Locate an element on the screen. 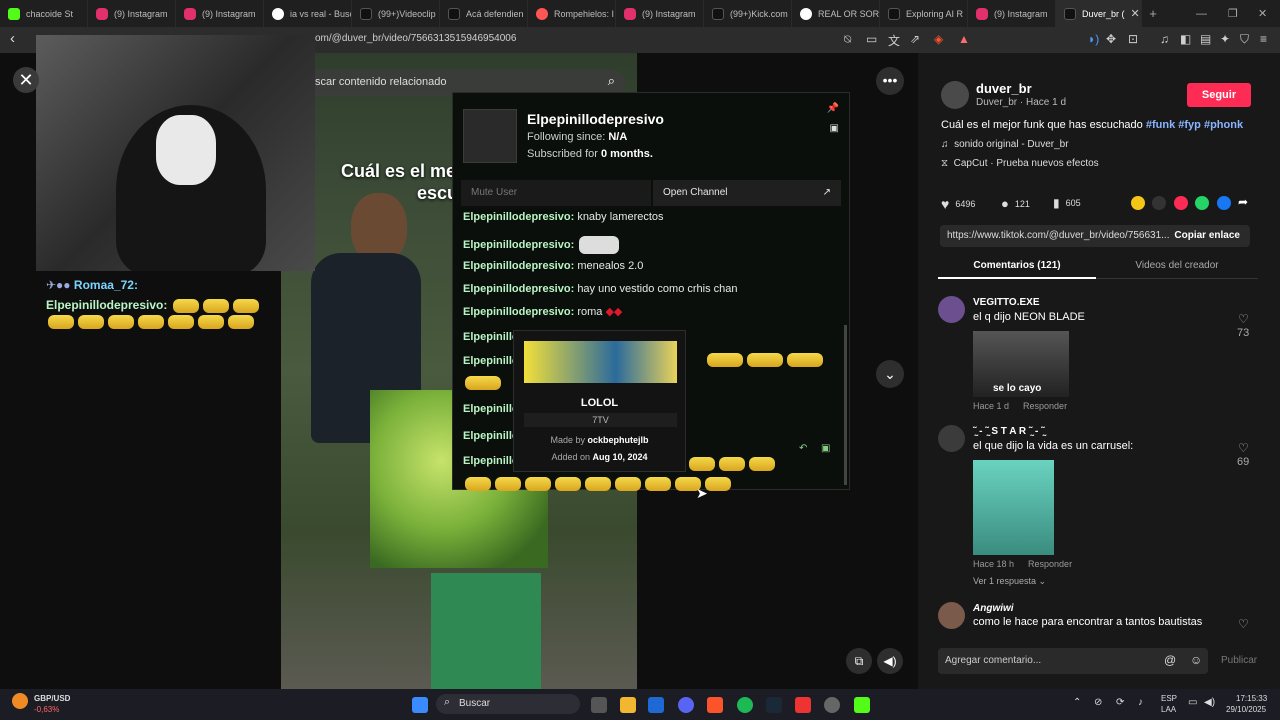  tab-1: (9) Instagram is located at coordinates (132, 13).